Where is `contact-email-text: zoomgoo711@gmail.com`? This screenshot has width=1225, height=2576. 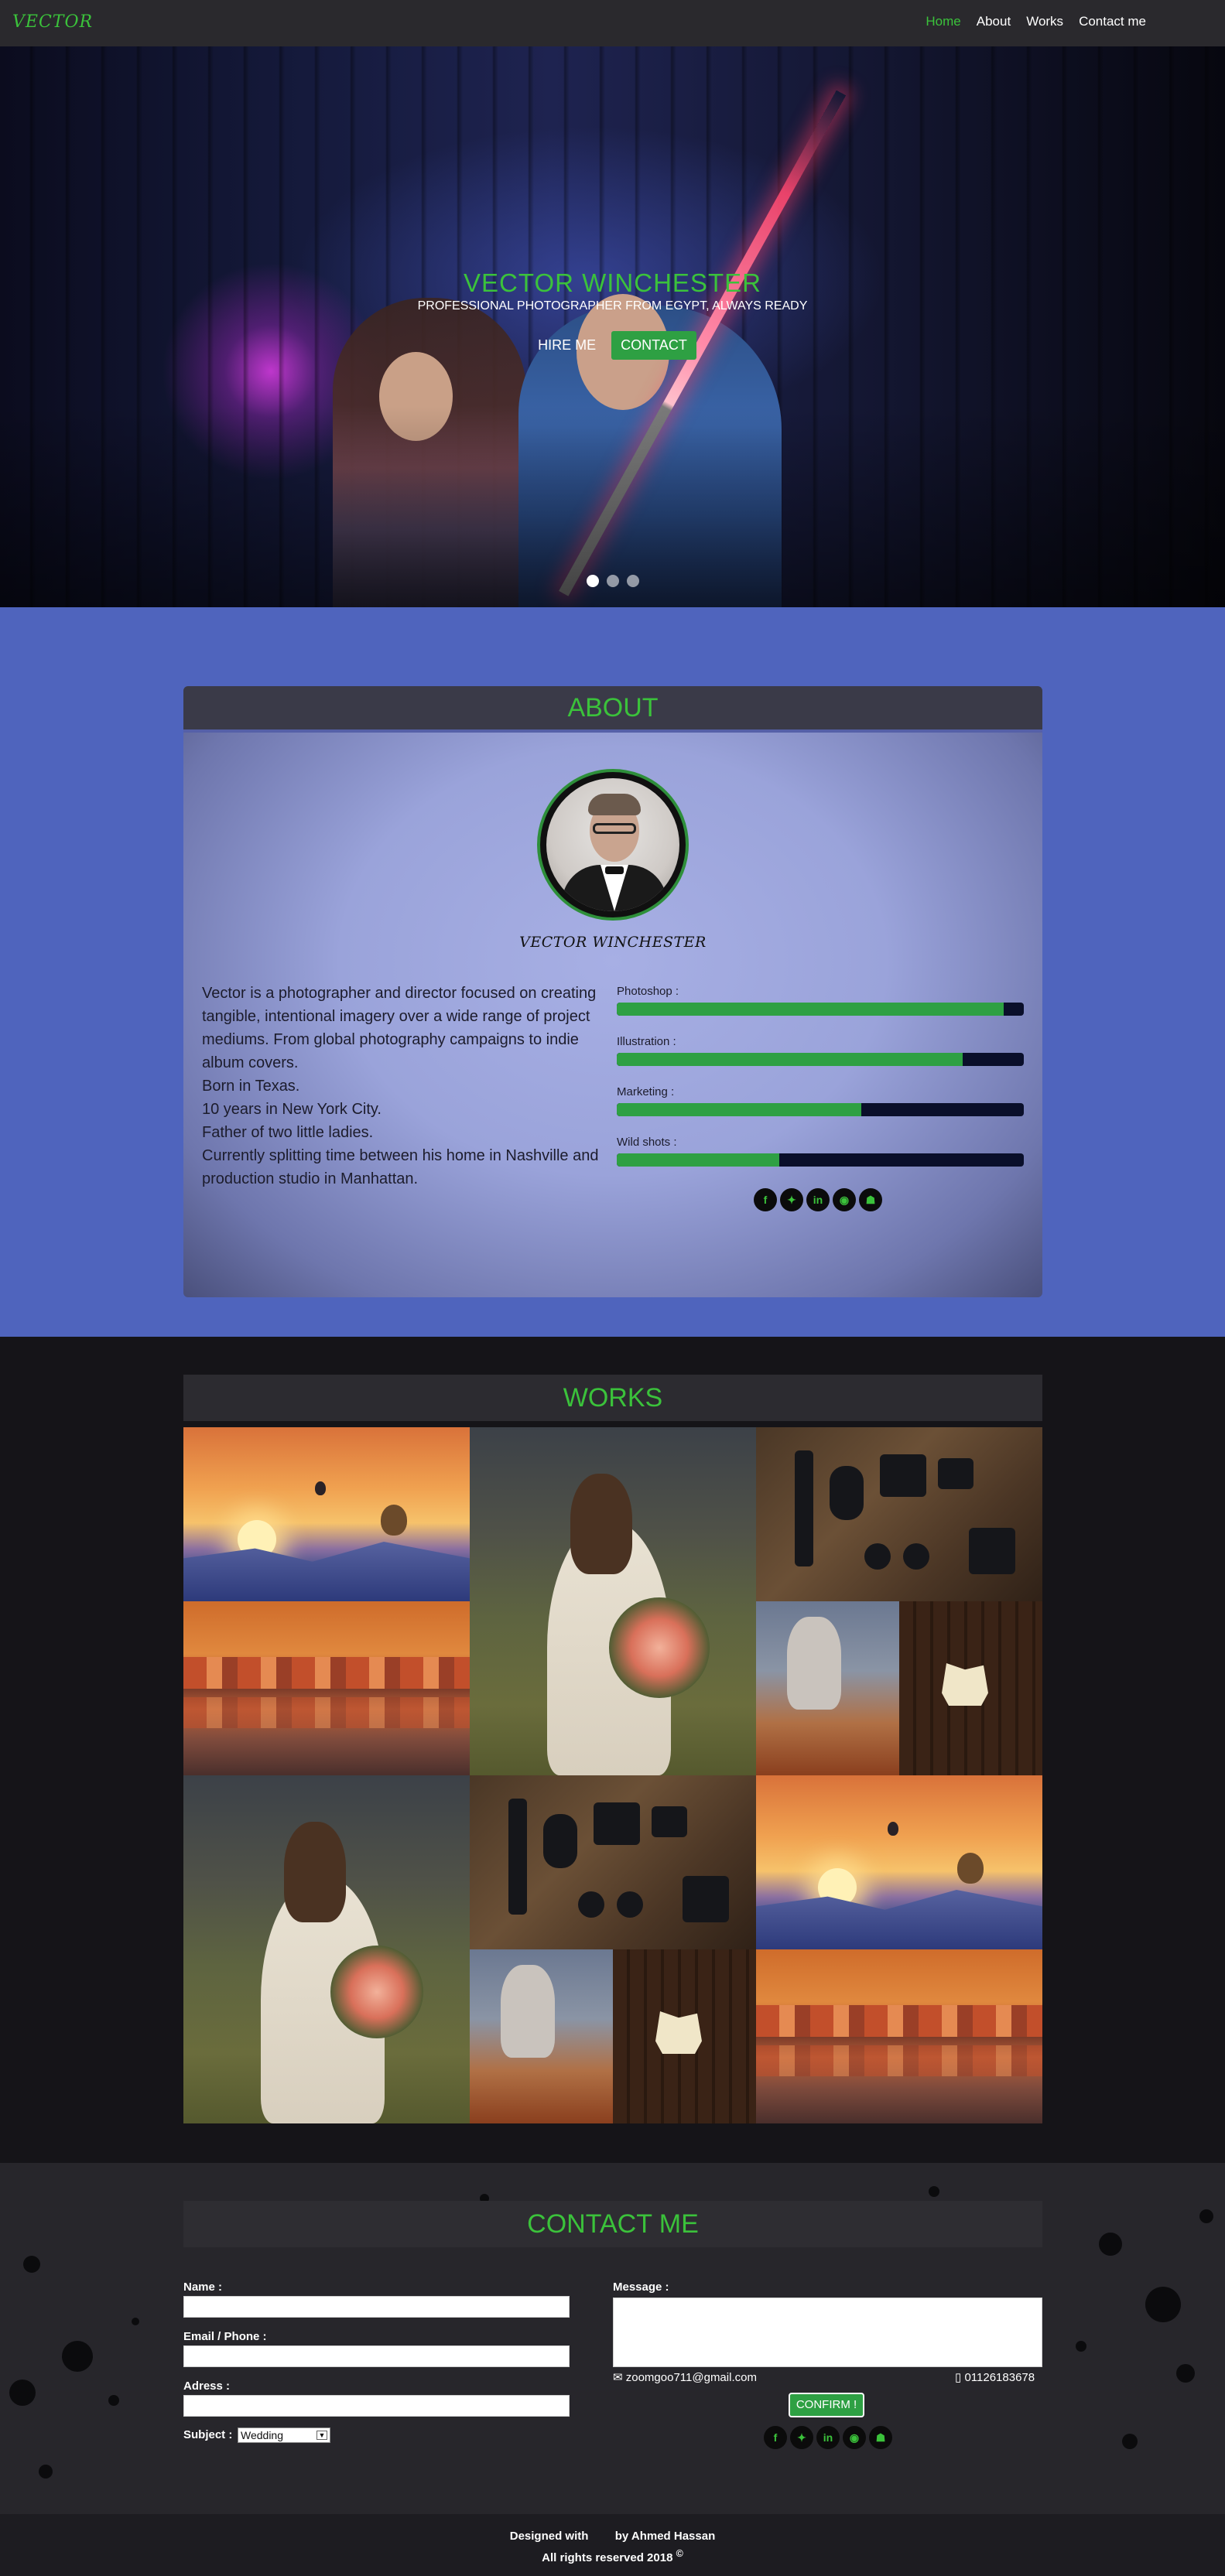
contact-email-text: zoomgoo711@gmail.com is located at coordinates (691, 2377).